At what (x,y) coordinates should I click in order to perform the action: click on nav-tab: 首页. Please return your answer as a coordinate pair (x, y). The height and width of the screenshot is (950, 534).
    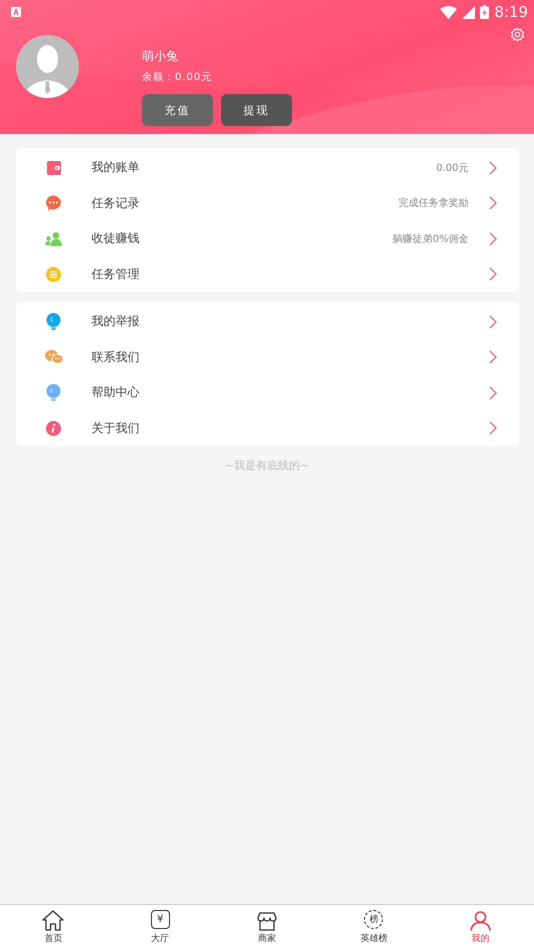
    Looking at the image, I should click on (53, 927).